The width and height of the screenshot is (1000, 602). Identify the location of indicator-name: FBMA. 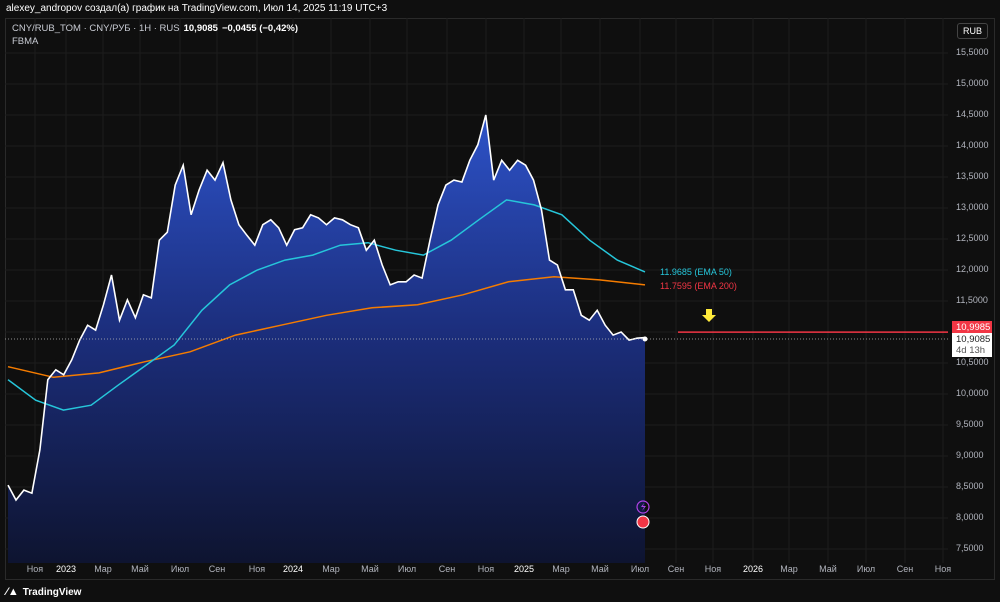
(155, 41).